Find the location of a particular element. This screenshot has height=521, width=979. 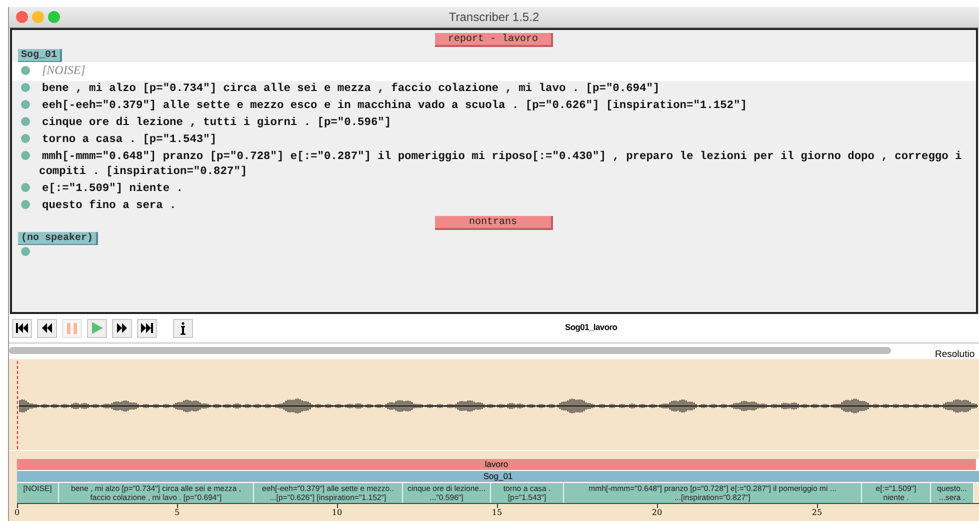

minimize-button is located at coordinates (38, 17).